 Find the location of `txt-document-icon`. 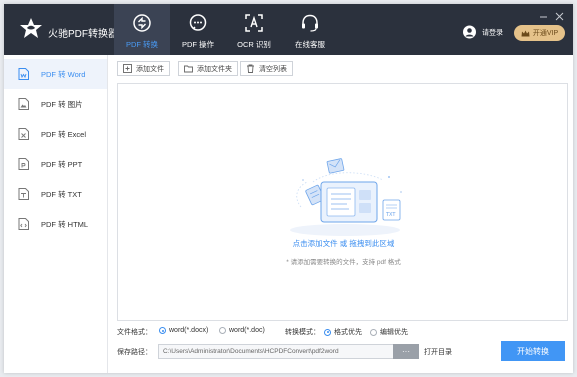

txt-document-icon is located at coordinates (23, 194).